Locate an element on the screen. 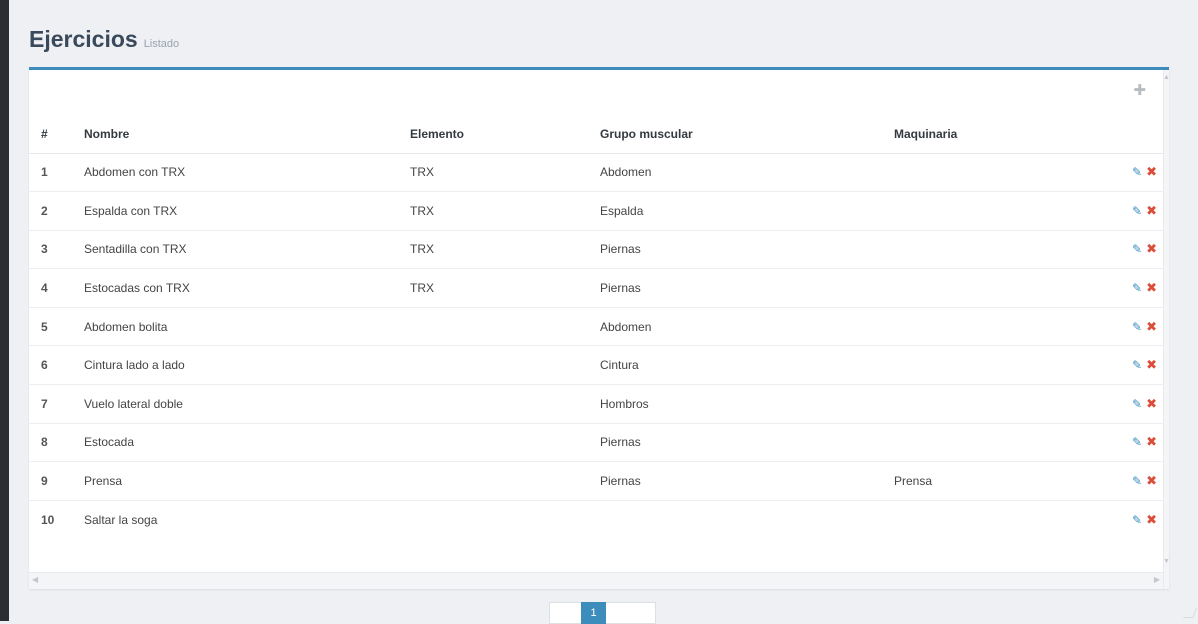  row-number: 6 is located at coordinates (56, 365).